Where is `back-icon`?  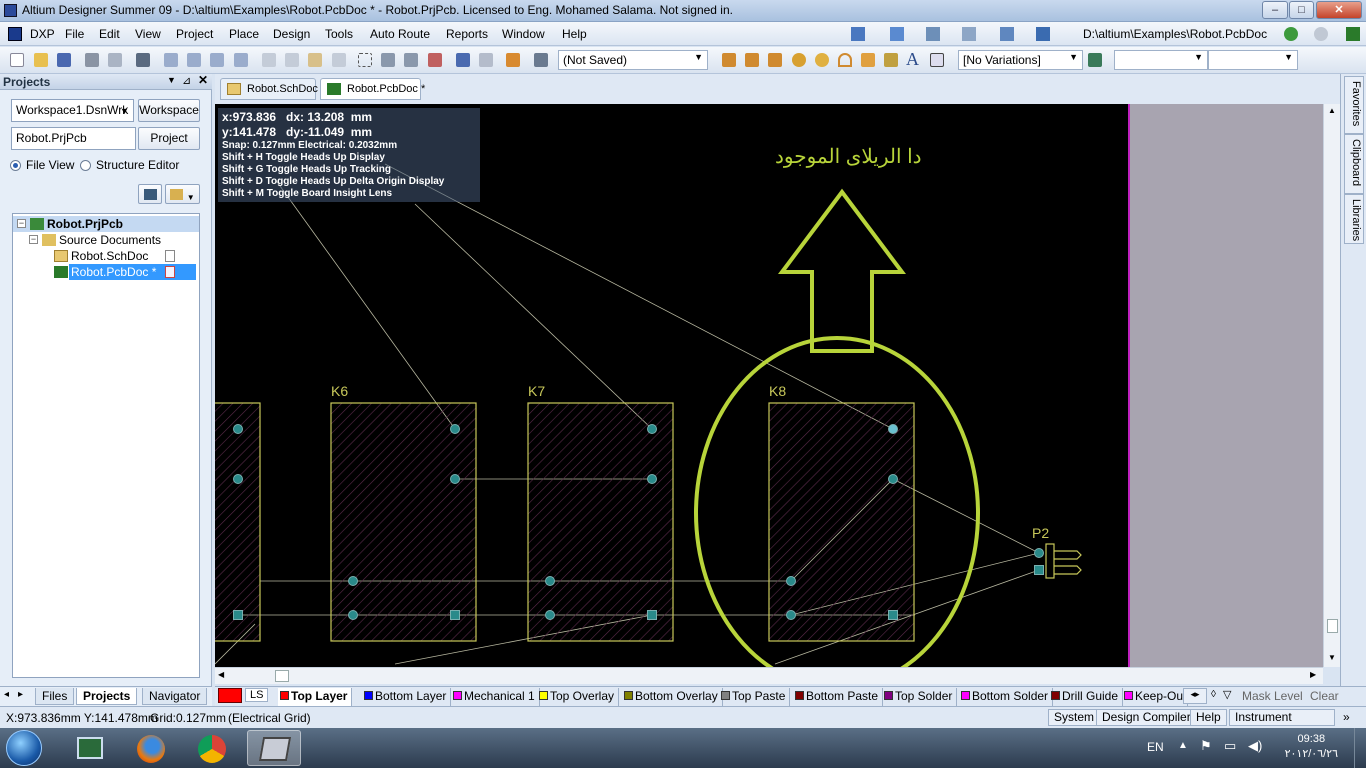
back-icon is located at coordinates (1291, 34).